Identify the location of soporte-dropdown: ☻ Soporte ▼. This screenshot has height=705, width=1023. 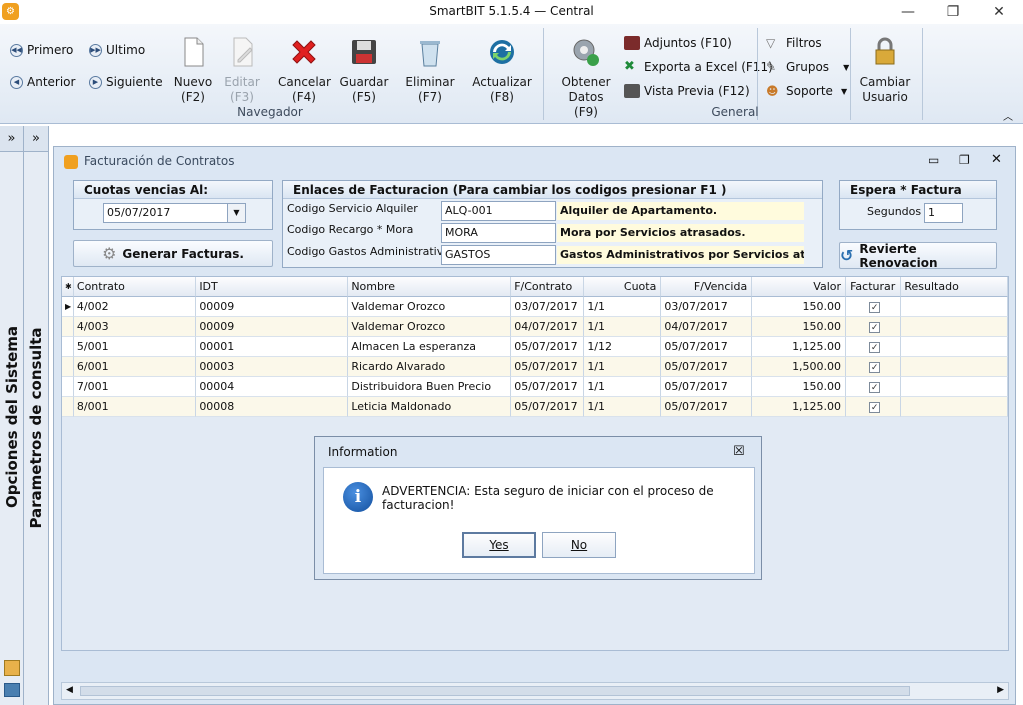
(806, 91).